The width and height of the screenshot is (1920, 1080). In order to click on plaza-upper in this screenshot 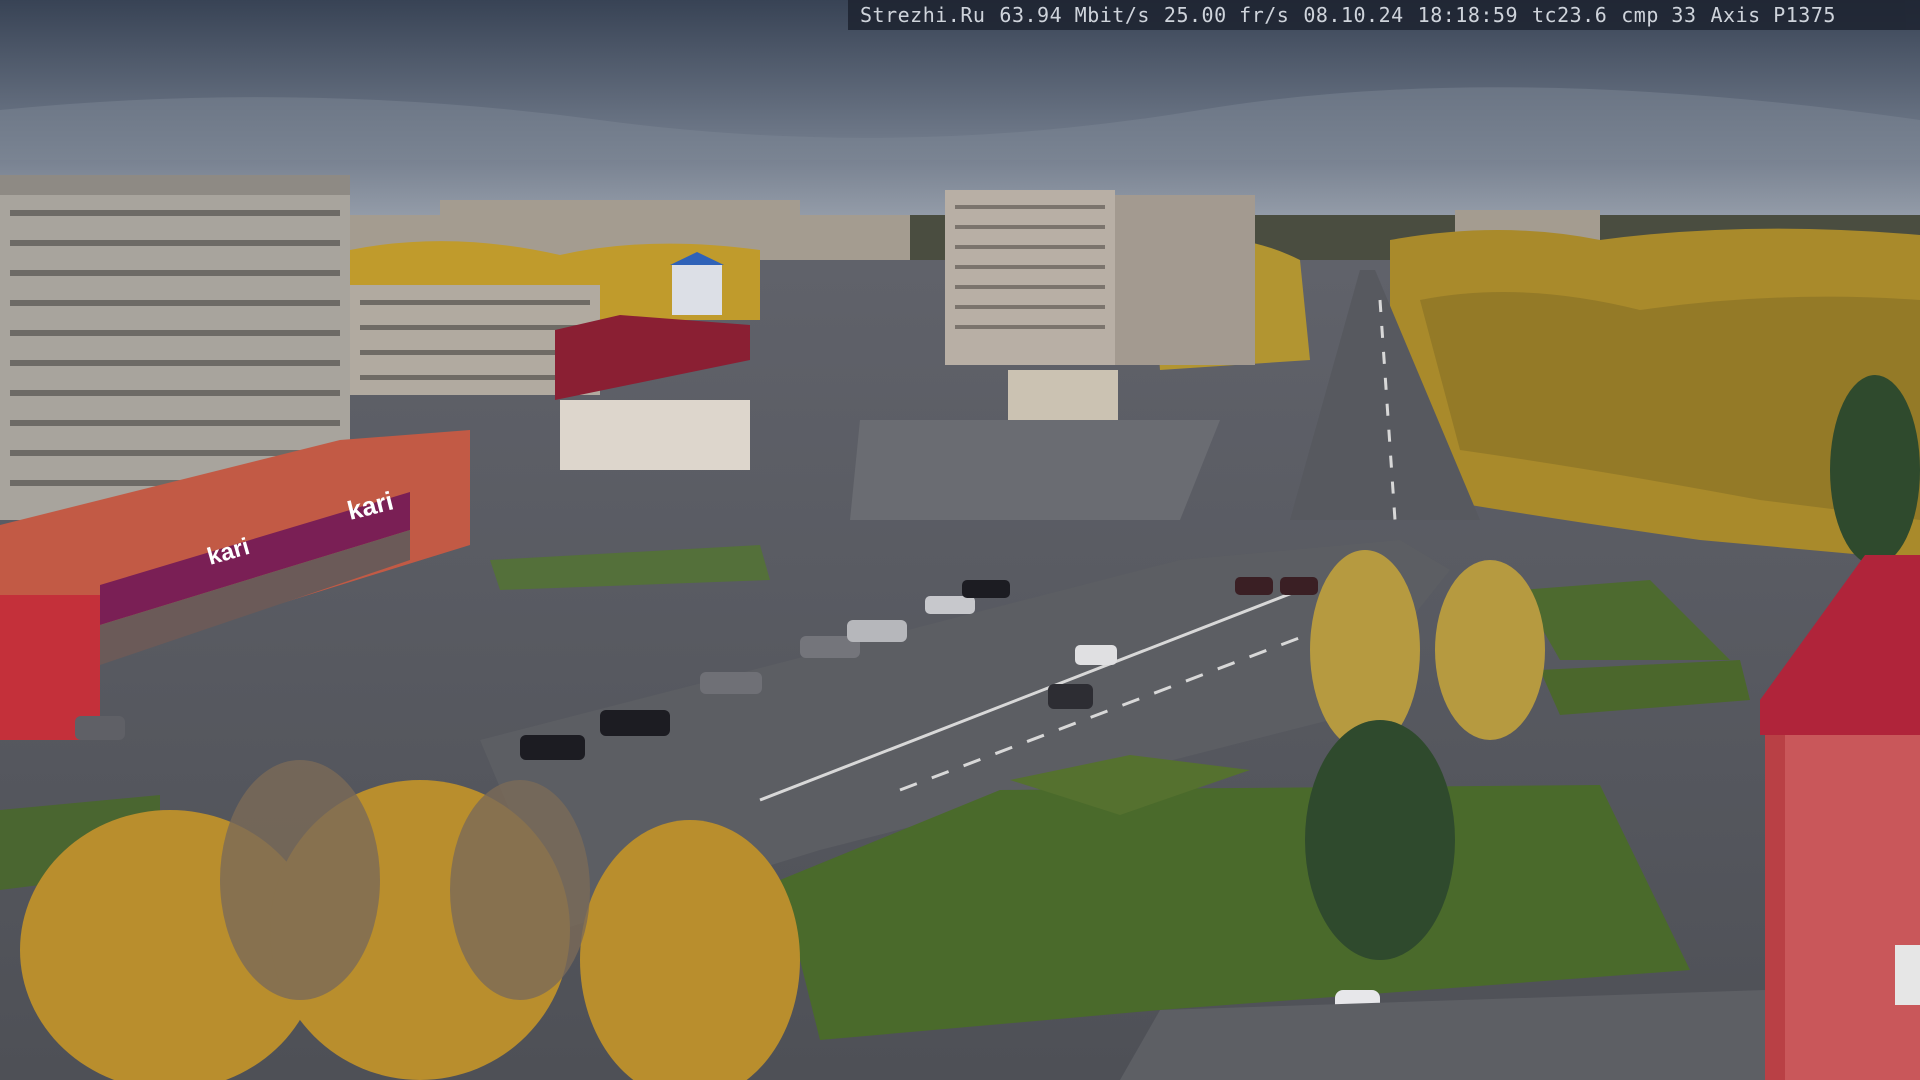, I will do `click(1035, 470)`.